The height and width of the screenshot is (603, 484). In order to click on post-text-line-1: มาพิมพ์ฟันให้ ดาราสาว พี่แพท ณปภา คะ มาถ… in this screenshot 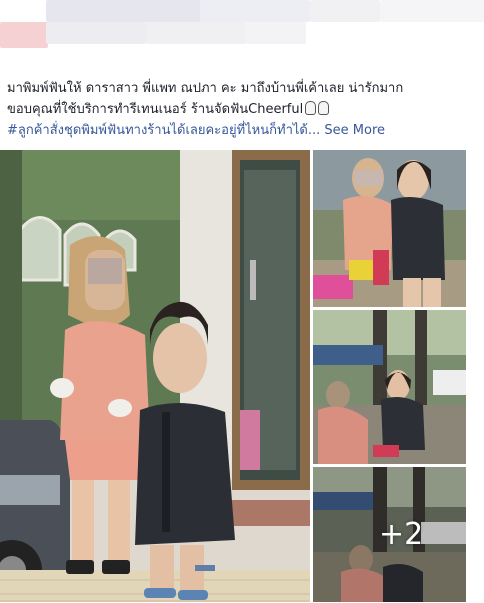, I will do `click(242, 88)`.